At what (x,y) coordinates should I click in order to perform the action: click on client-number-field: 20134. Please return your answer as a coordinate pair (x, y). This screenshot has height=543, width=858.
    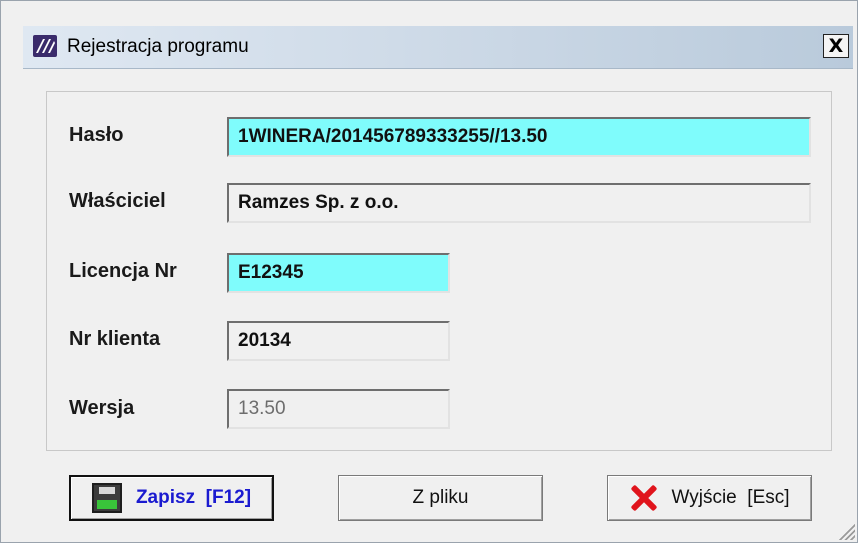
    Looking at the image, I should click on (338, 341).